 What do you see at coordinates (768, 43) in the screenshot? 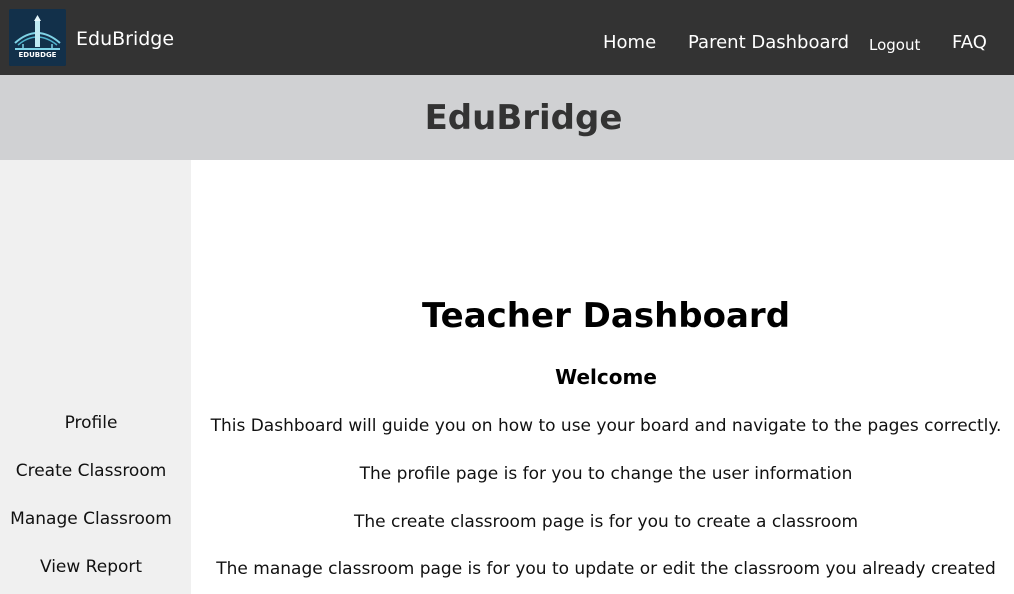
I see `nav-parent-dashboard-link: Parent Dashboard` at bounding box center [768, 43].